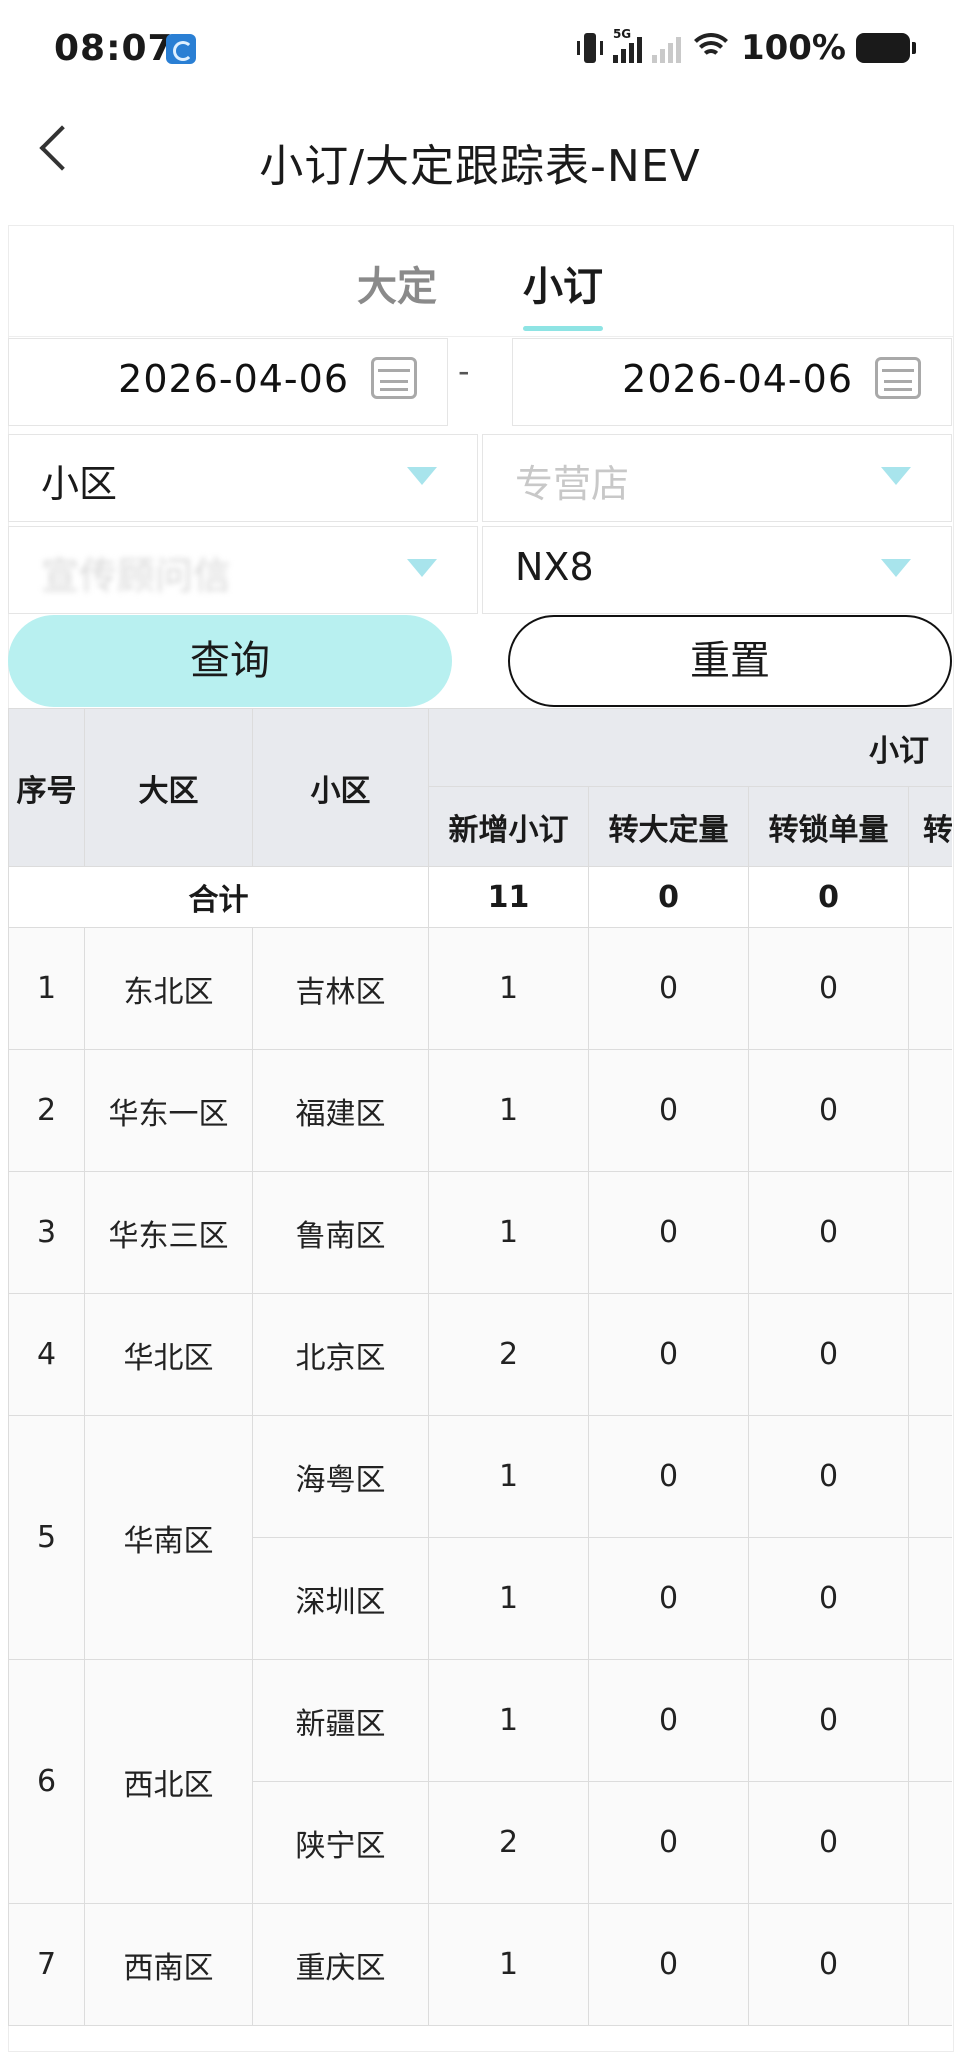  What do you see at coordinates (168, 988) in the screenshot?
I see `row-big-region: 东北区` at bounding box center [168, 988].